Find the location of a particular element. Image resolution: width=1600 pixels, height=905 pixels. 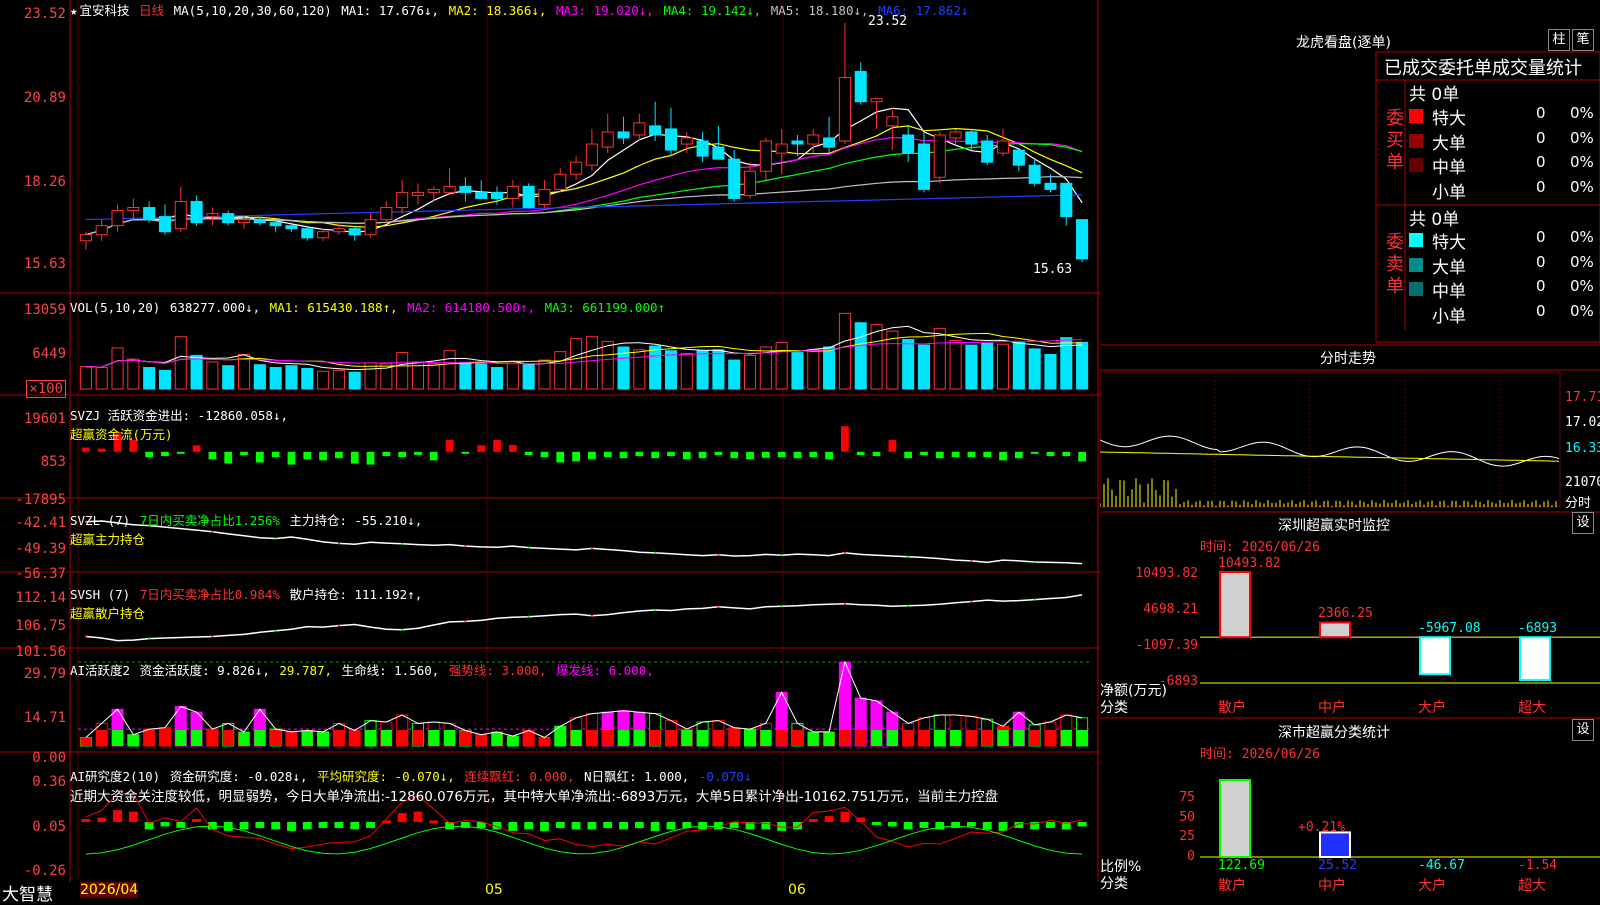

svzj-axis-mid: 853 is located at coordinates (53, 462).